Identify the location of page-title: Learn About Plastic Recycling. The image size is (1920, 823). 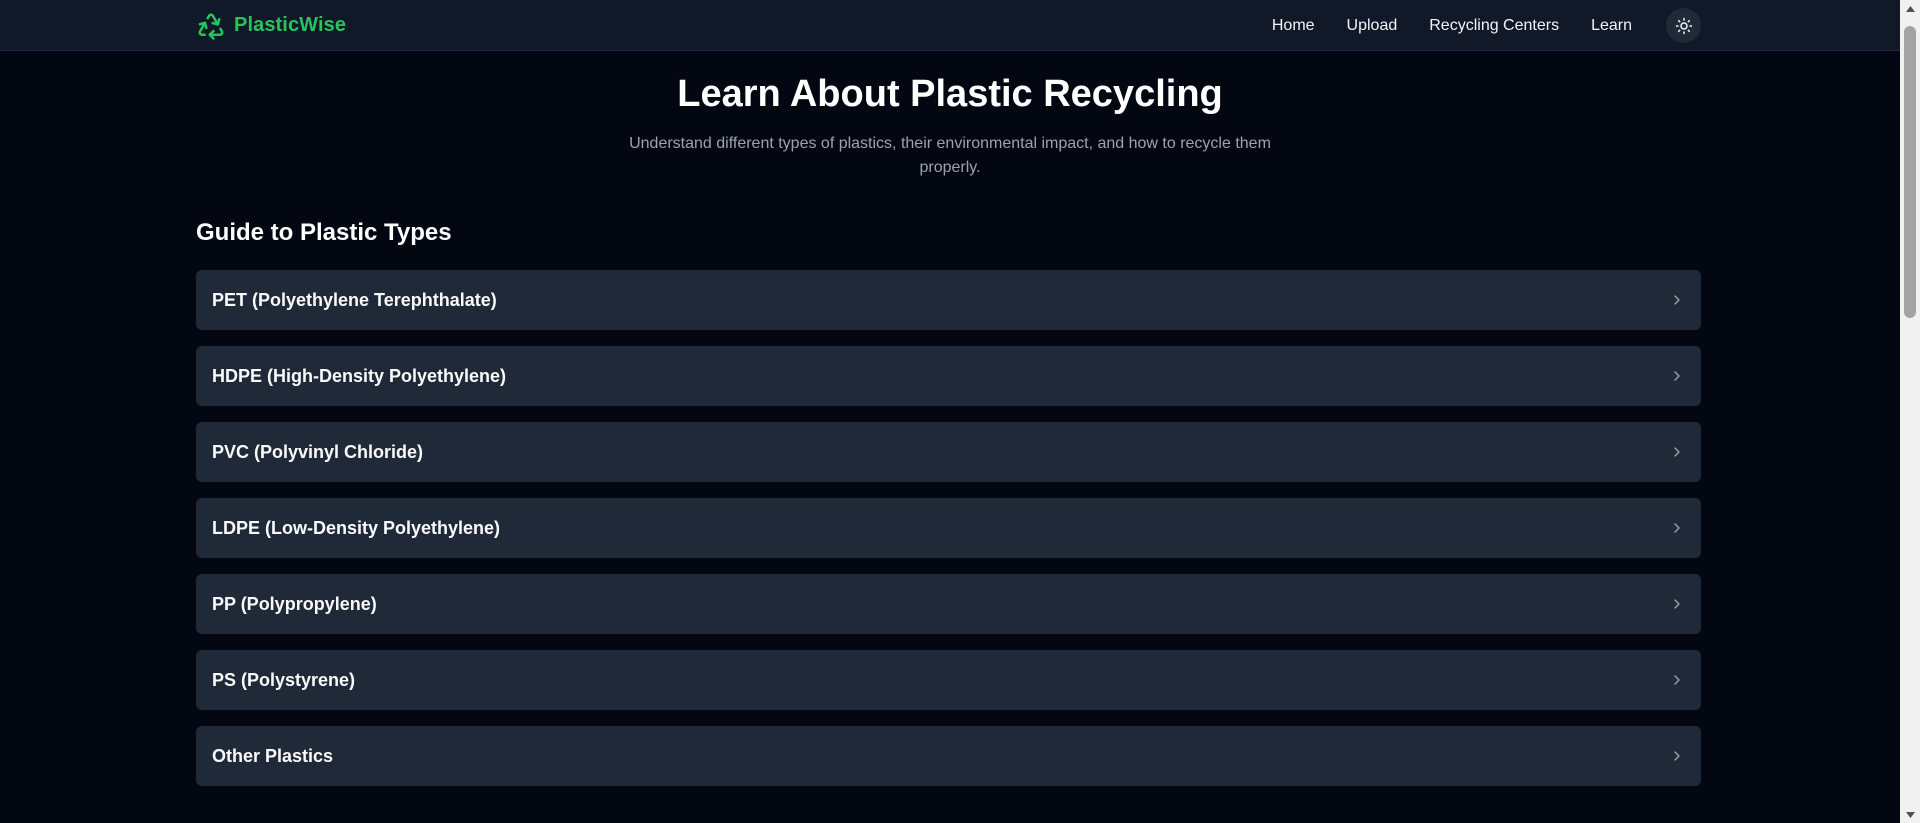
(950, 94).